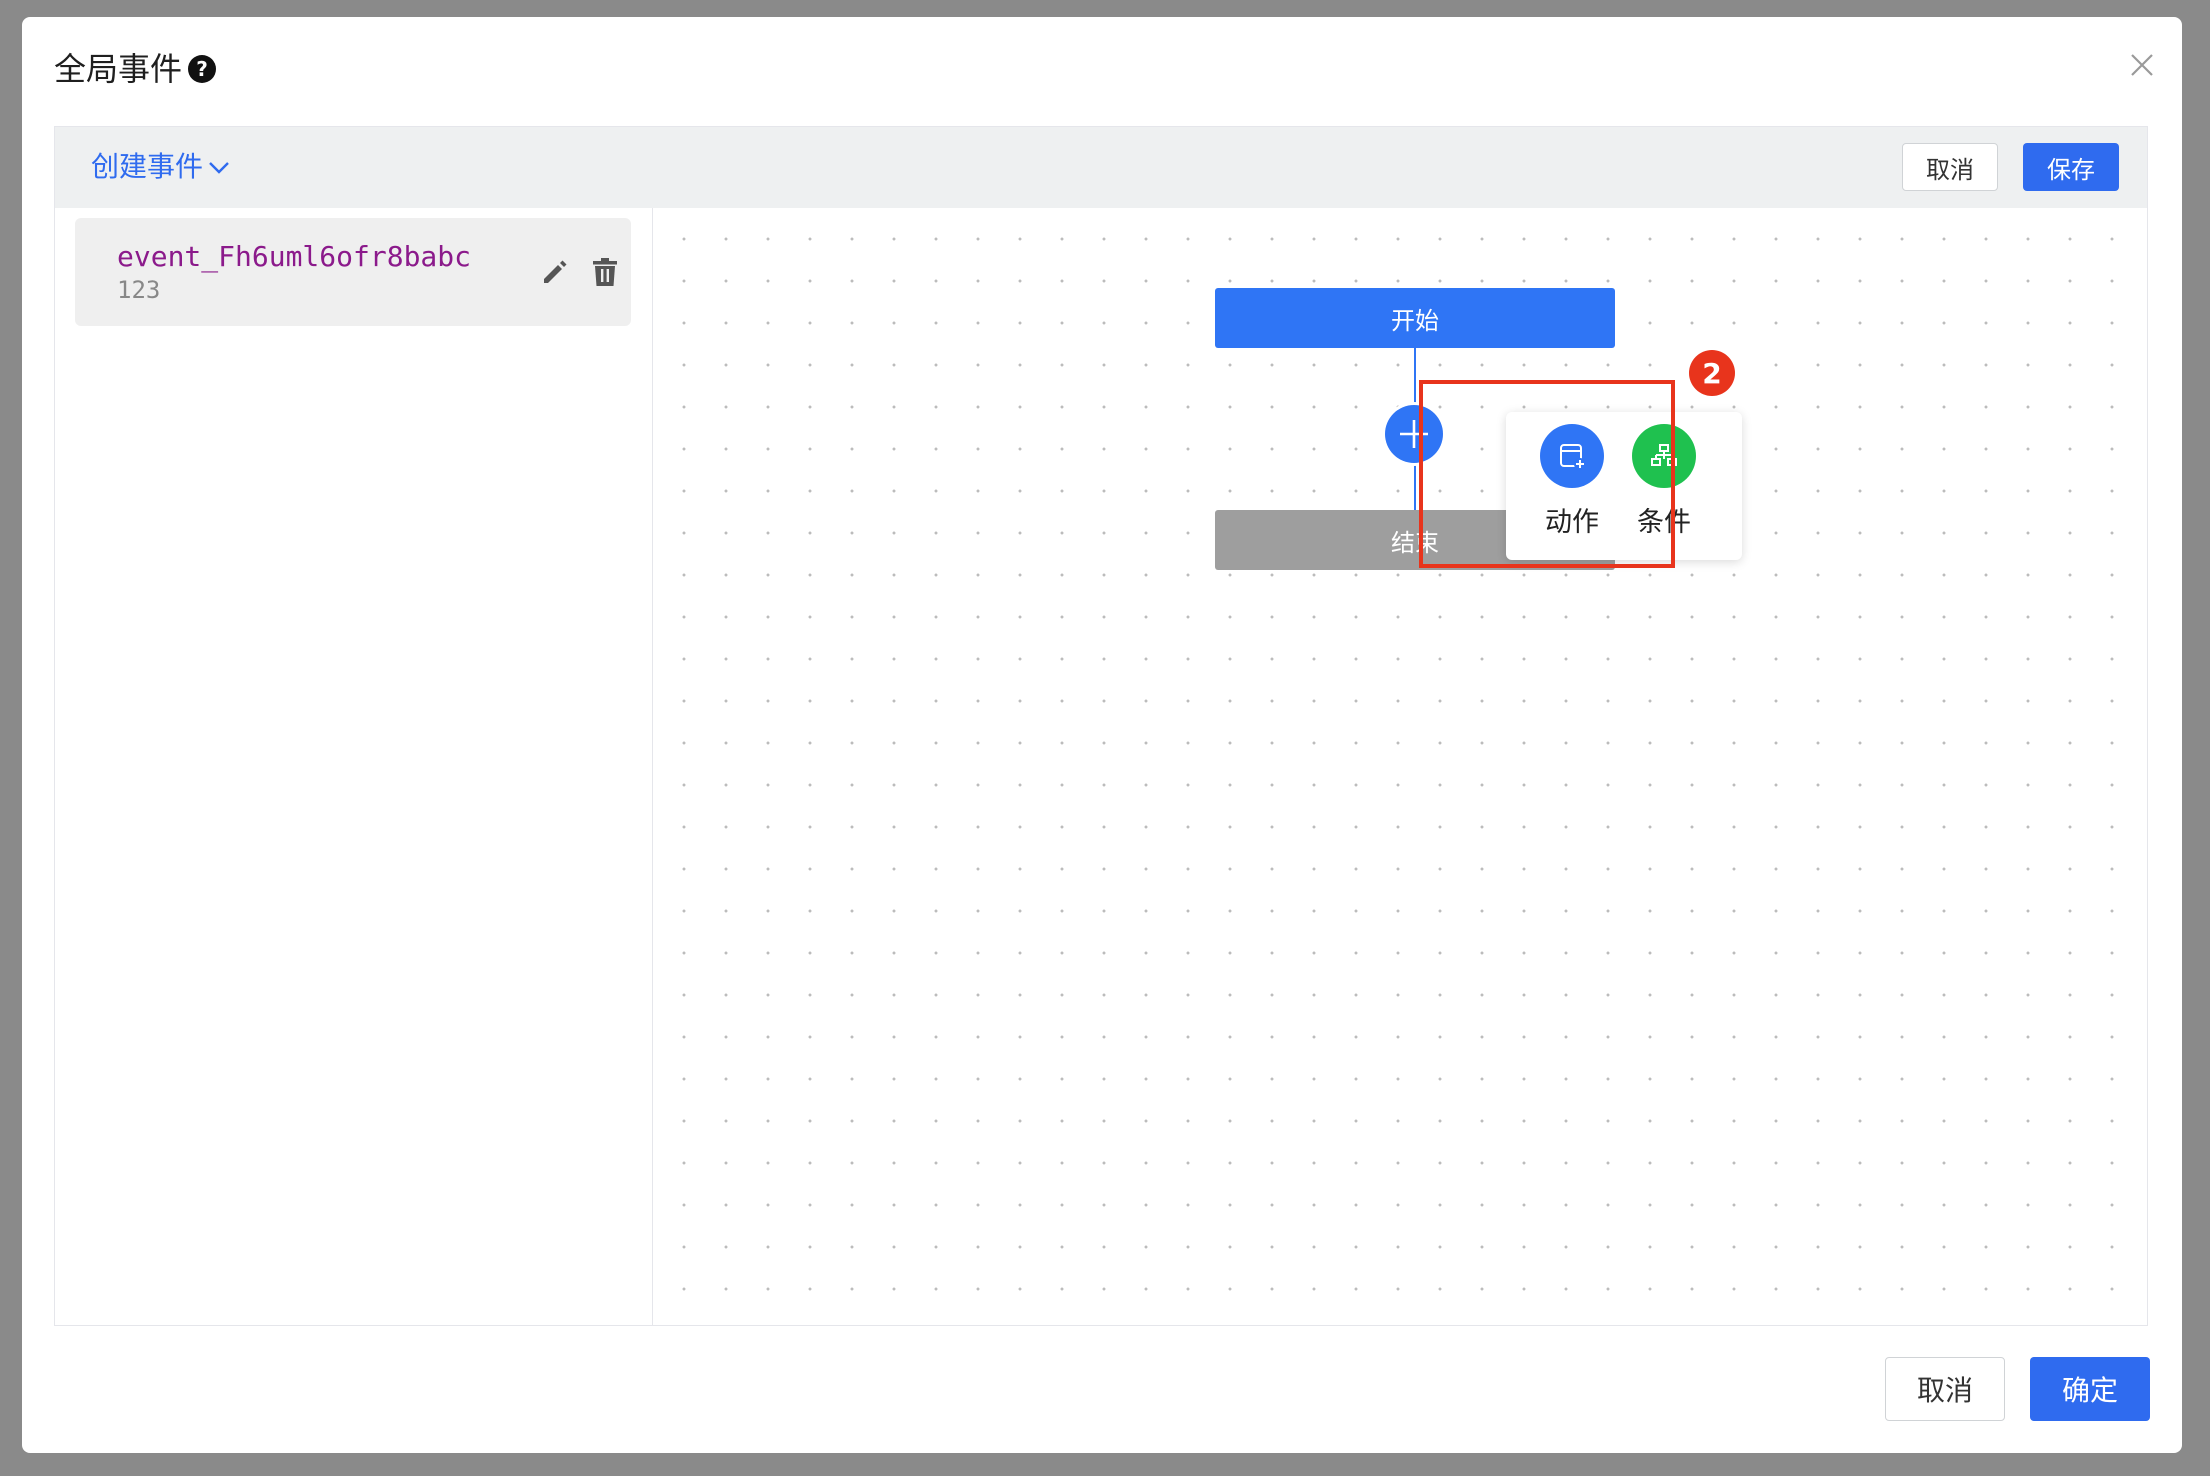 The width and height of the screenshot is (2210, 1476). I want to click on add-node-popover: 动作 条件, so click(1624, 486).